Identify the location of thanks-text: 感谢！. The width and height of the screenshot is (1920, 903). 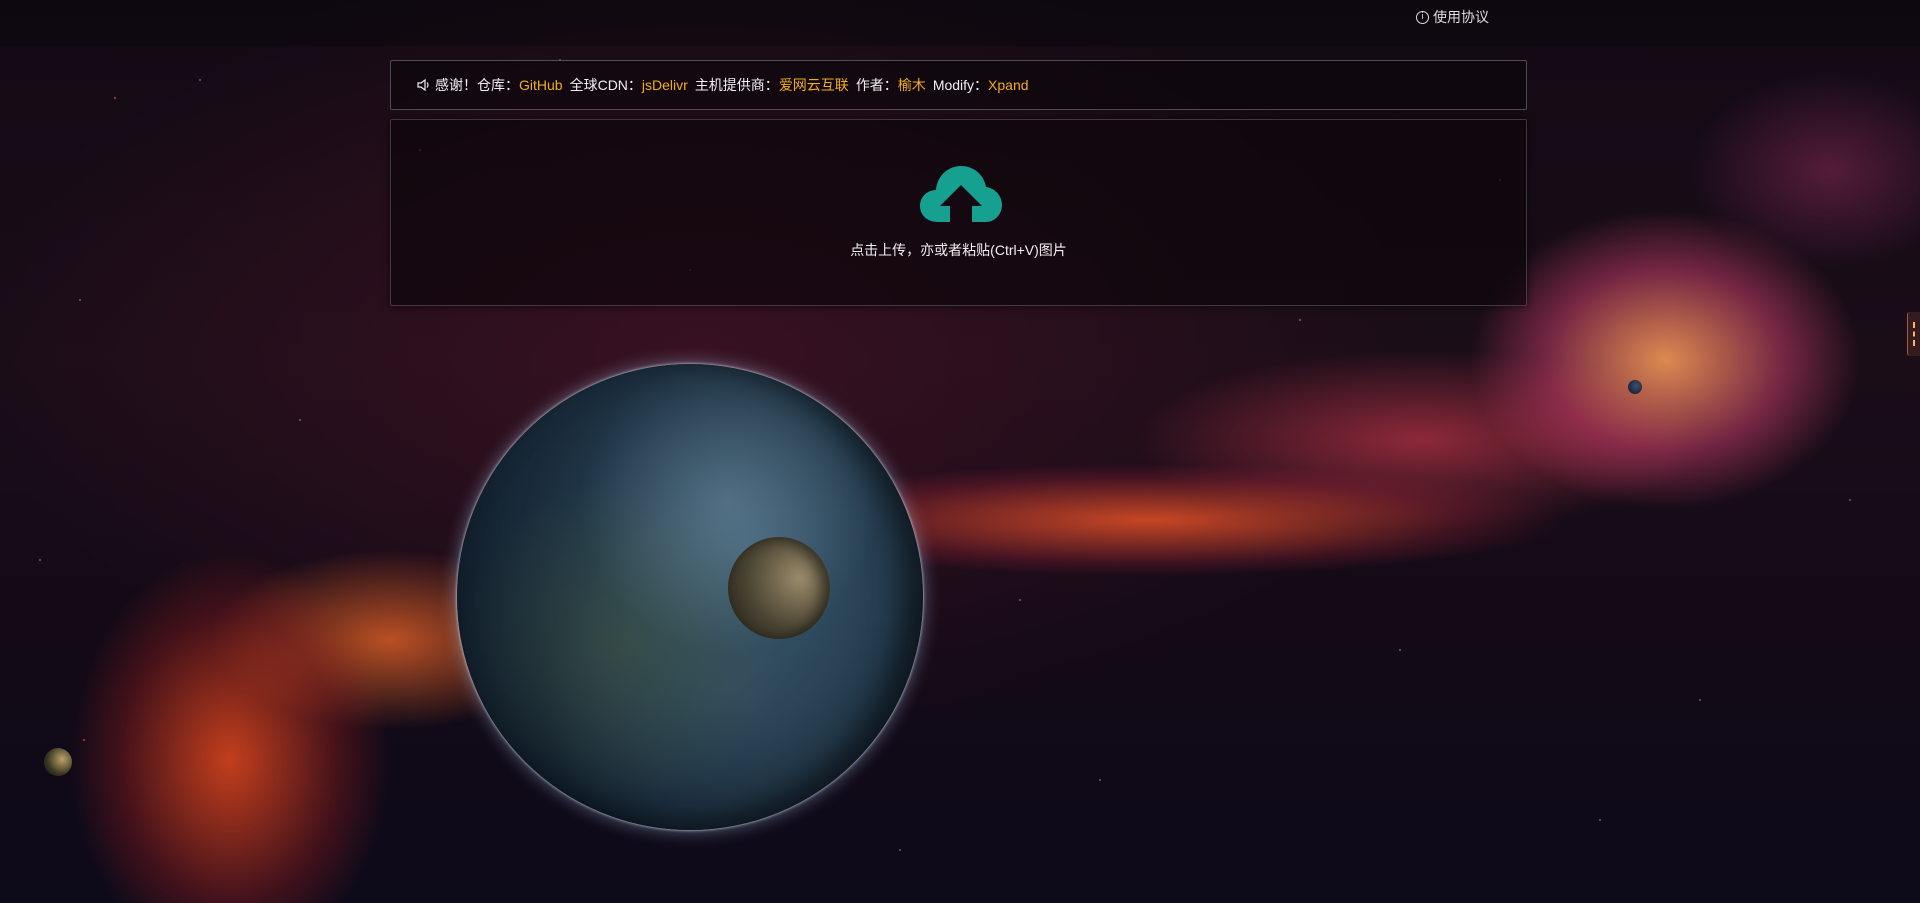
(456, 85).